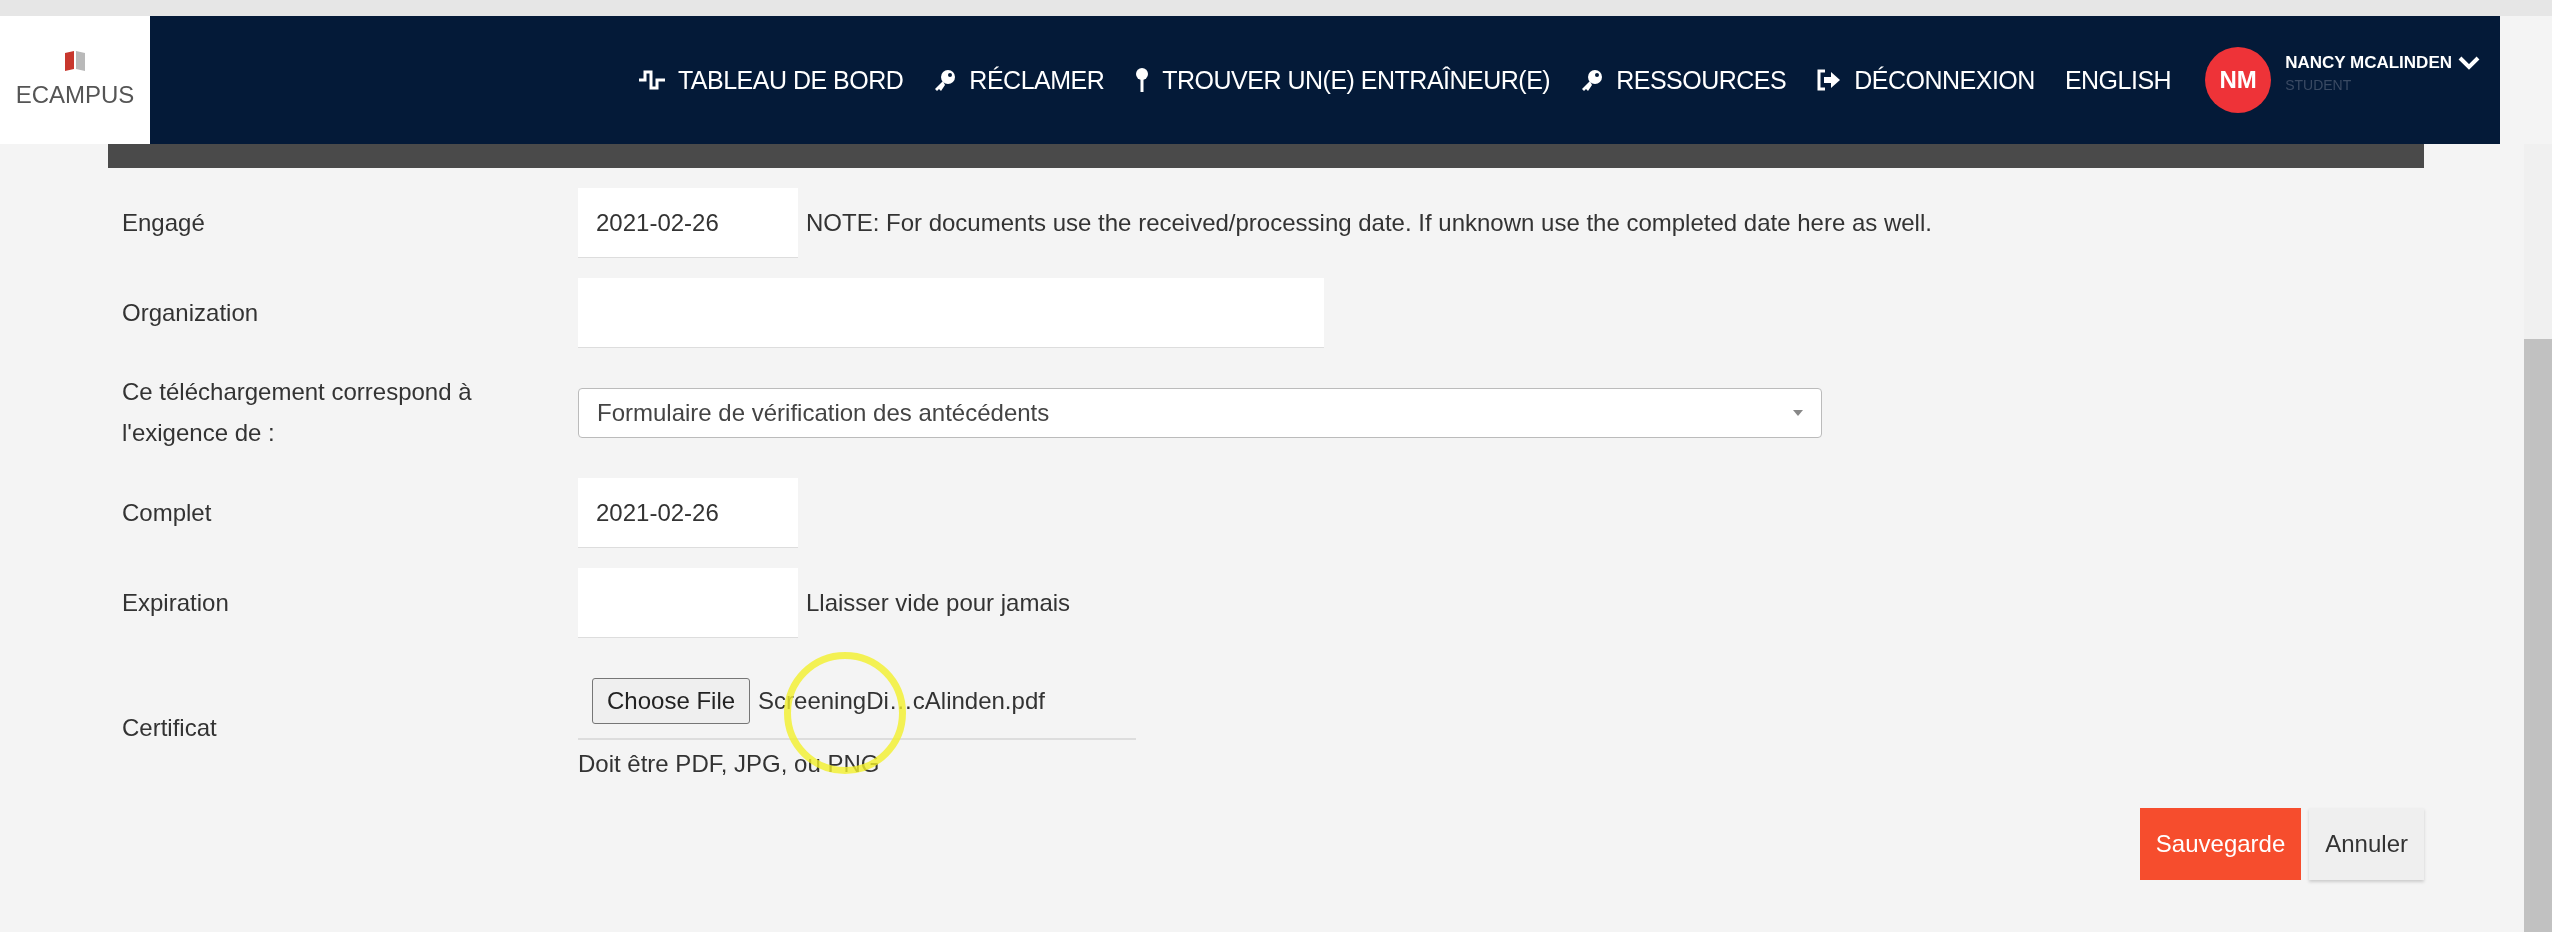 The width and height of the screenshot is (2552, 932). I want to click on field-label: Certificat, so click(170, 728).